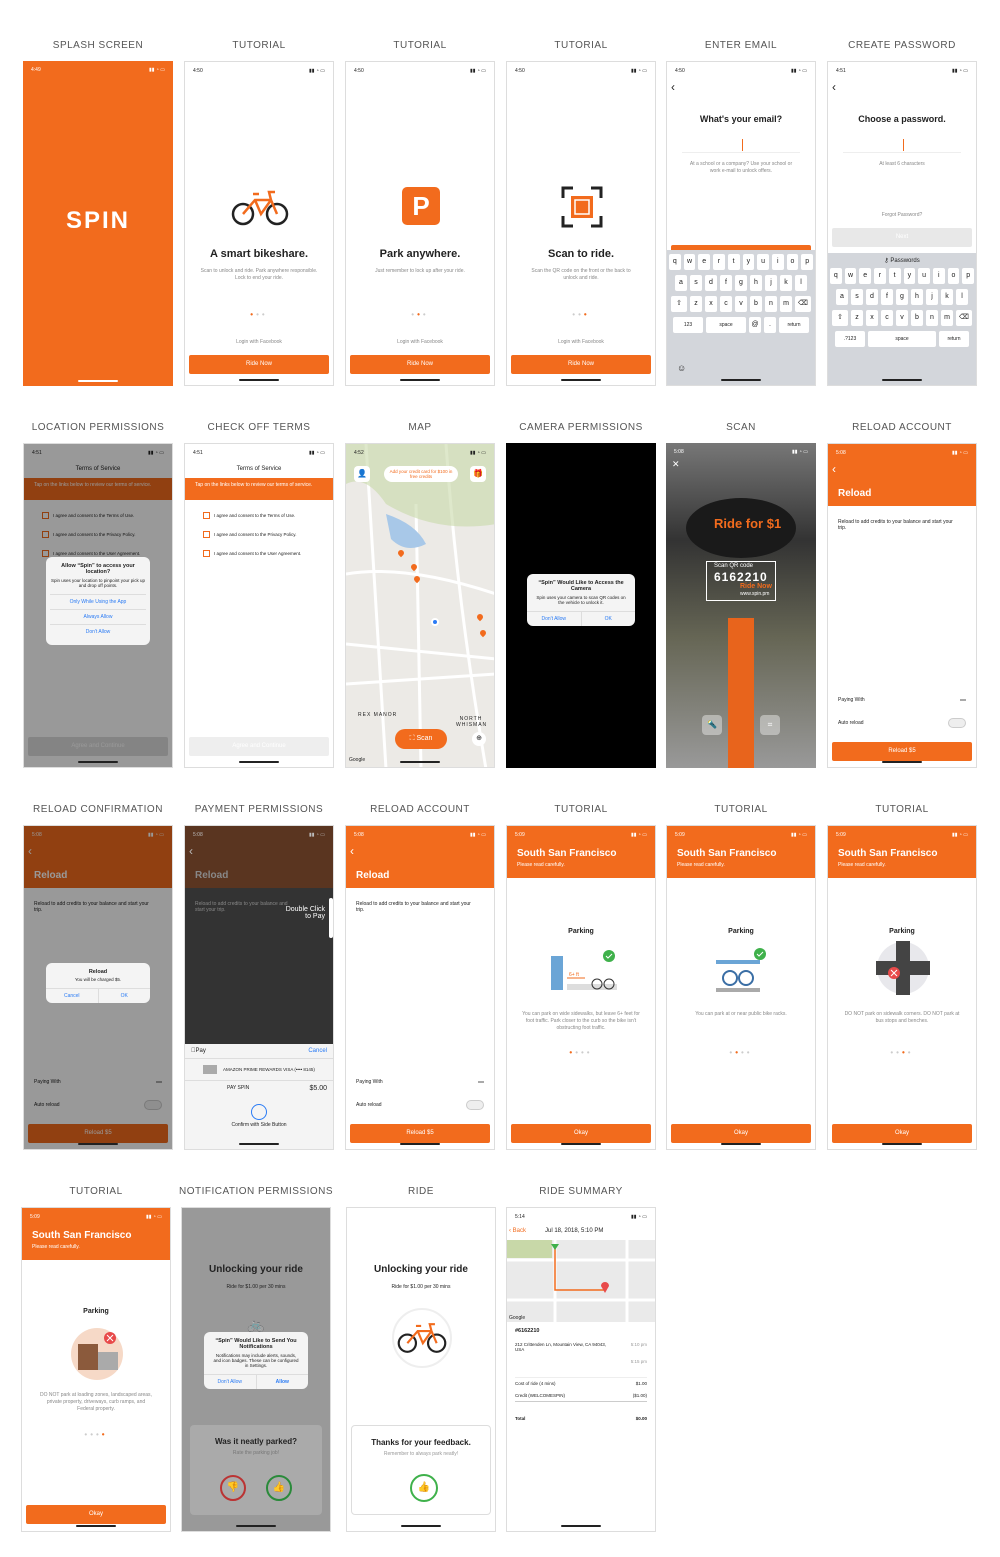 Image resolution: width=1000 pixels, height=1557 pixels. Describe the element at coordinates (850, 276) in the screenshot. I see `key-w: w` at that location.